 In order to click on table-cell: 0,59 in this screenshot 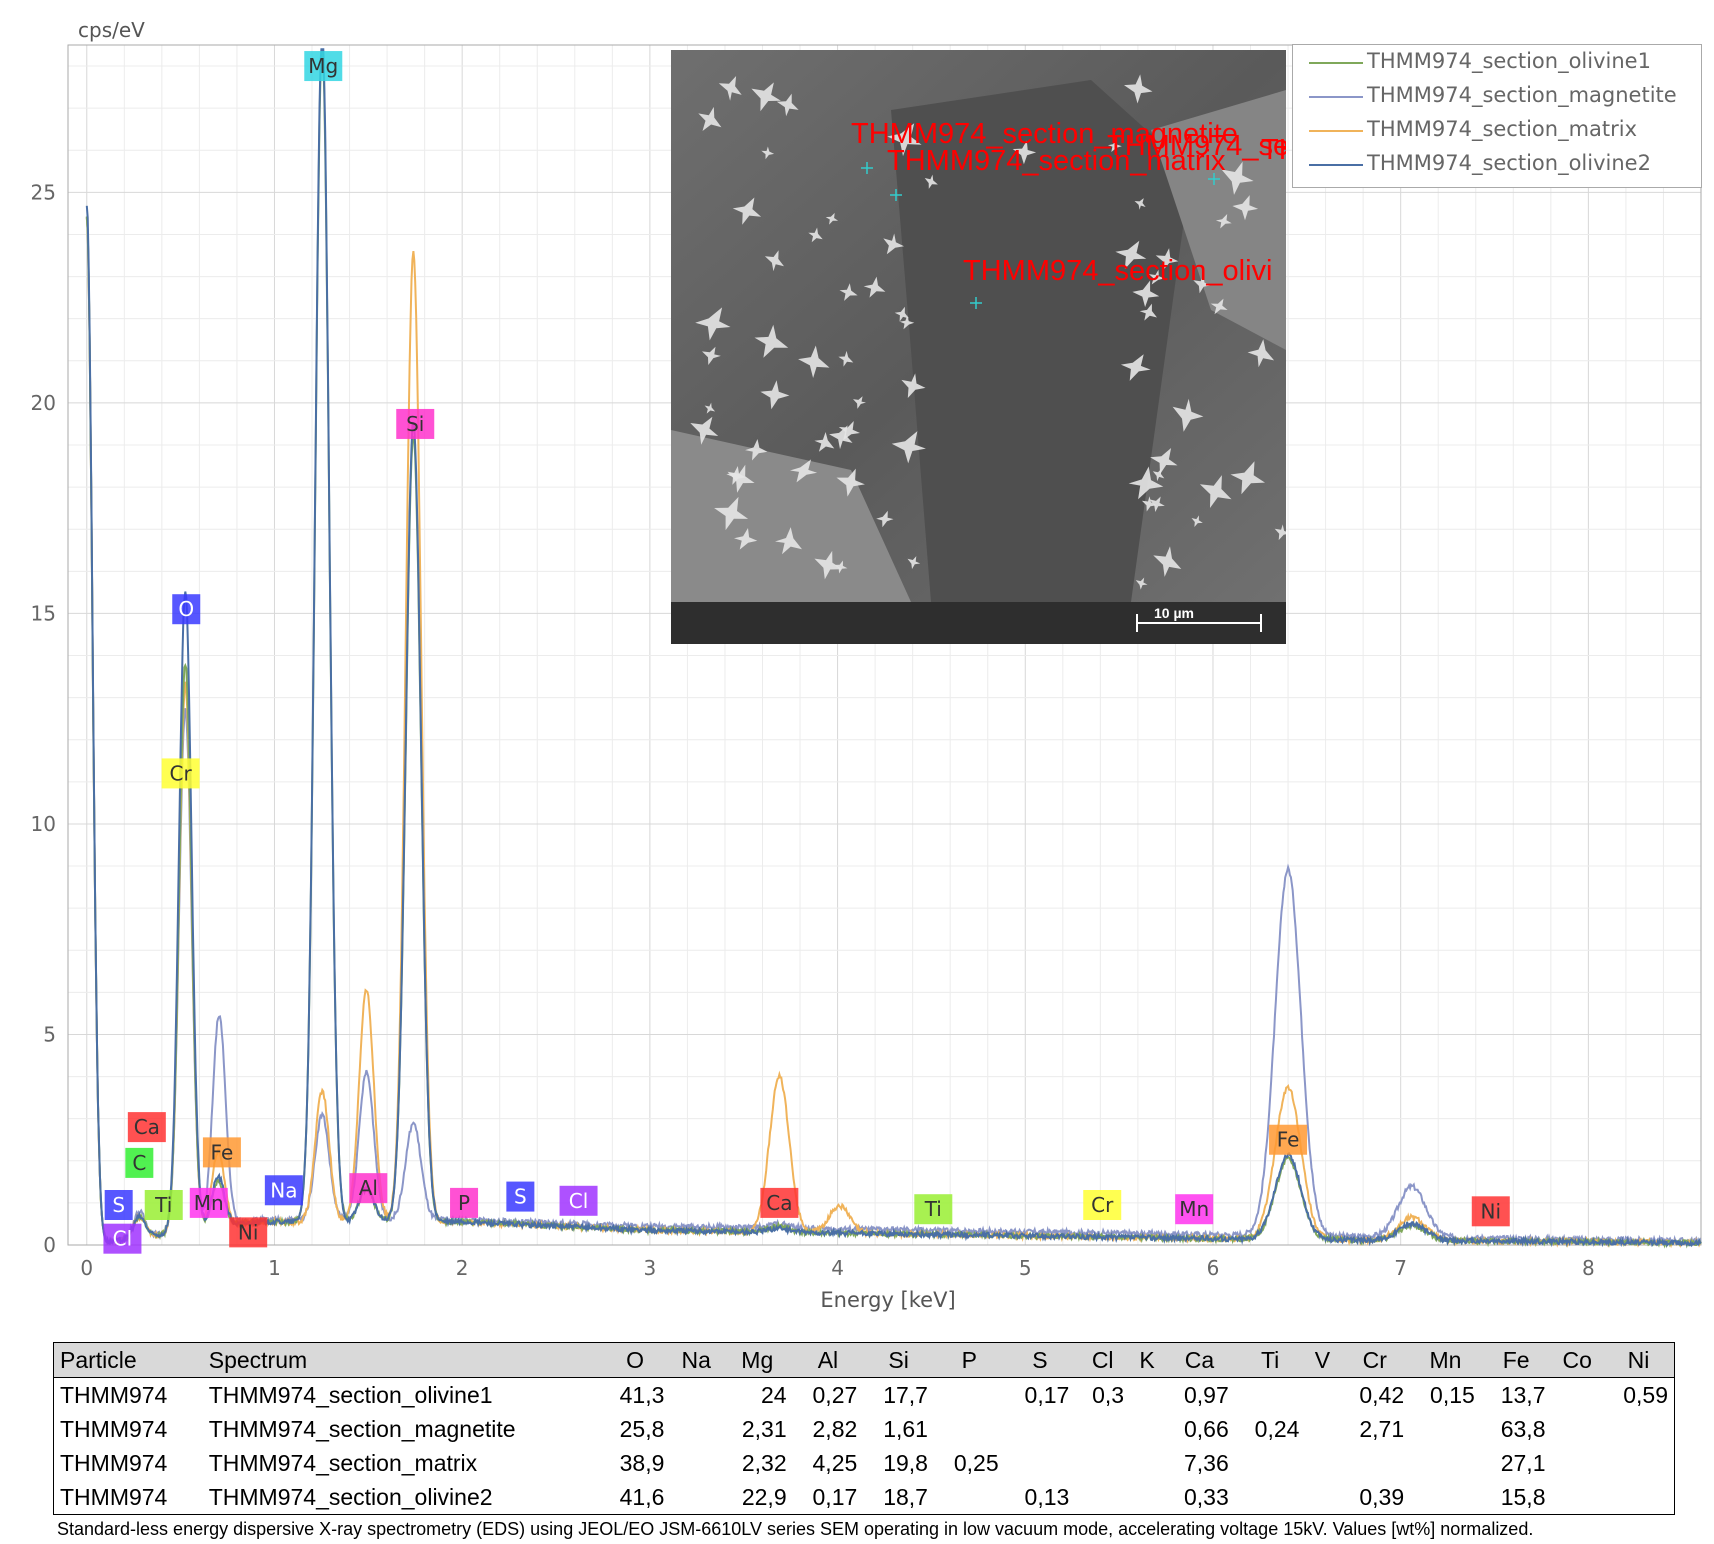, I will do `click(1645, 1394)`.